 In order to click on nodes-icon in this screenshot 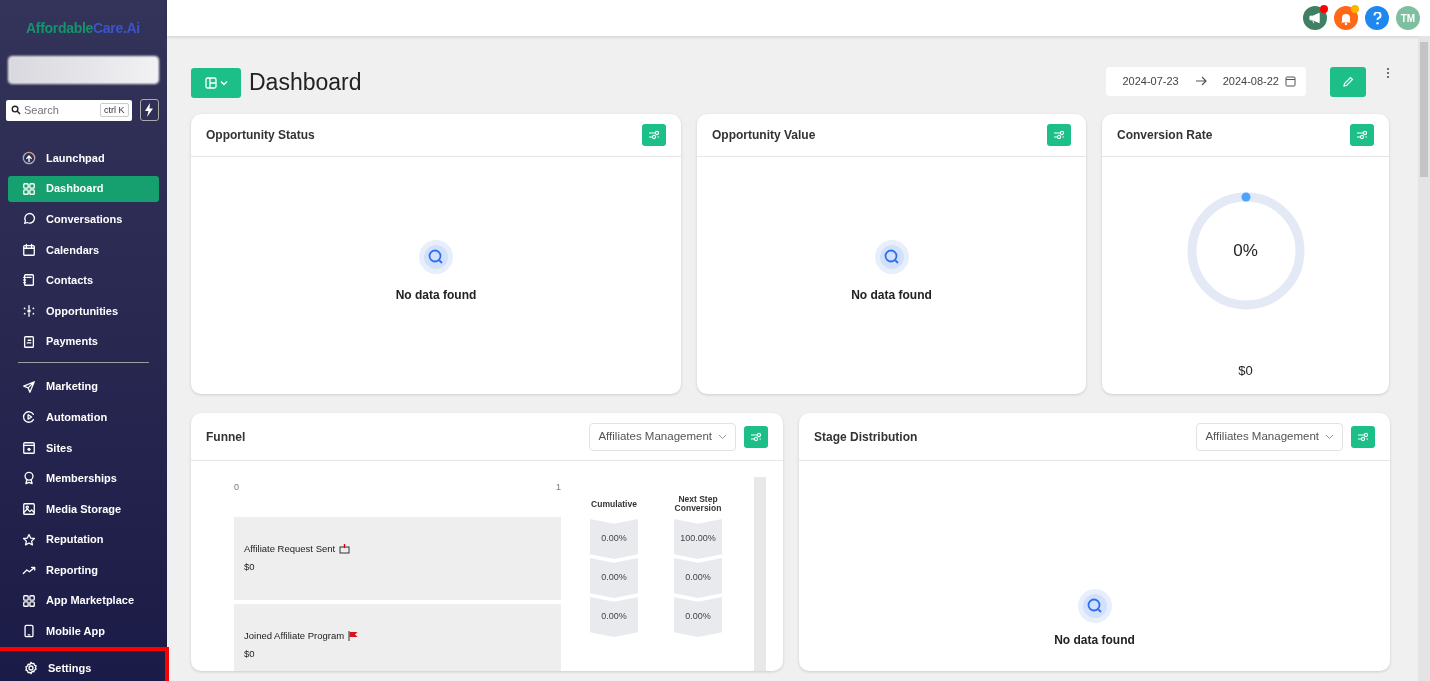, I will do `click(29, 310)`.